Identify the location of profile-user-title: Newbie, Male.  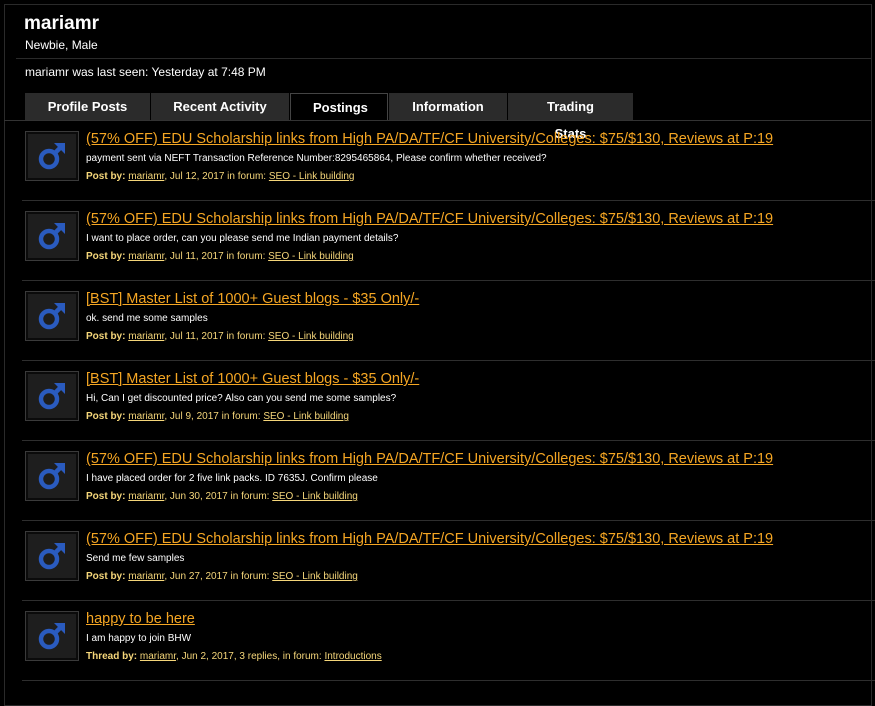
(61, 45).